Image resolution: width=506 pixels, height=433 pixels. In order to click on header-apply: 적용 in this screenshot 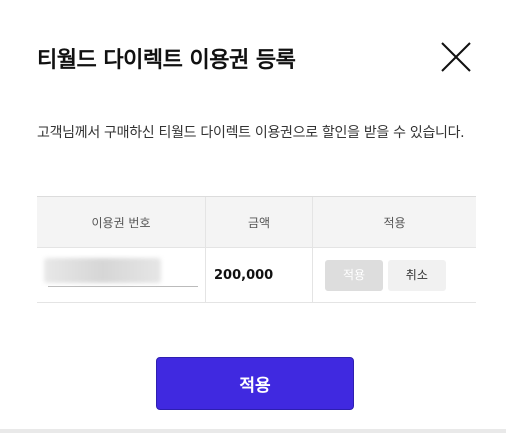, I will do `click(394, 222)`.